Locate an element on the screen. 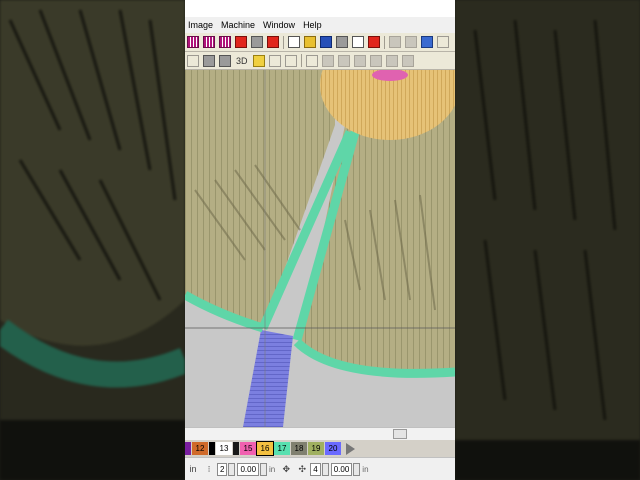 This screenshot has width=640, height=480. tie-icon is located at coordinates (391, 60).